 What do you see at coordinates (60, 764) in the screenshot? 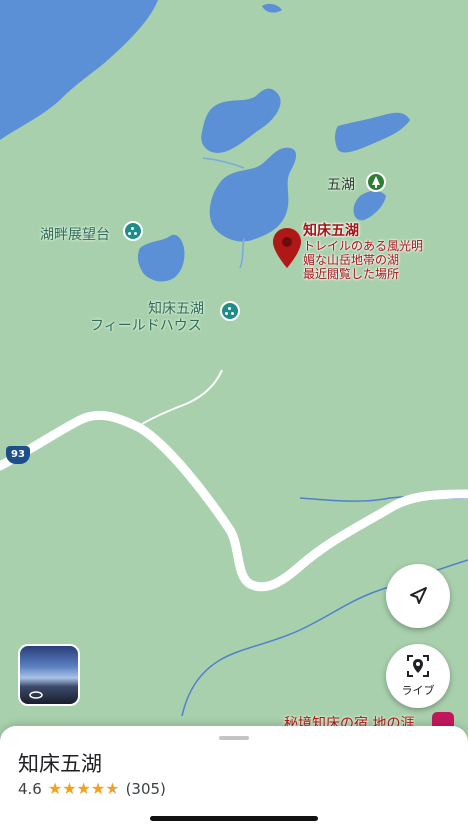
I see `place-title: 知床五湖` at bounding box center [60, 764].